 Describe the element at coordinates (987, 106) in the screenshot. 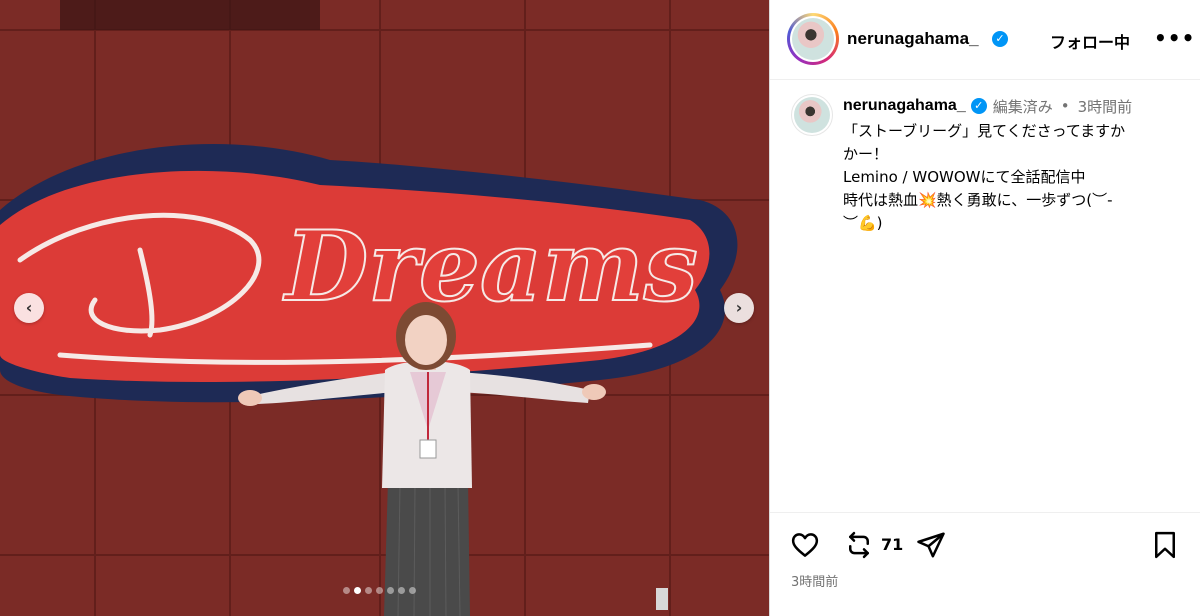

I see `caption-header: nerunagahama_ ✓ 編集済み • 3時間前` at that location.